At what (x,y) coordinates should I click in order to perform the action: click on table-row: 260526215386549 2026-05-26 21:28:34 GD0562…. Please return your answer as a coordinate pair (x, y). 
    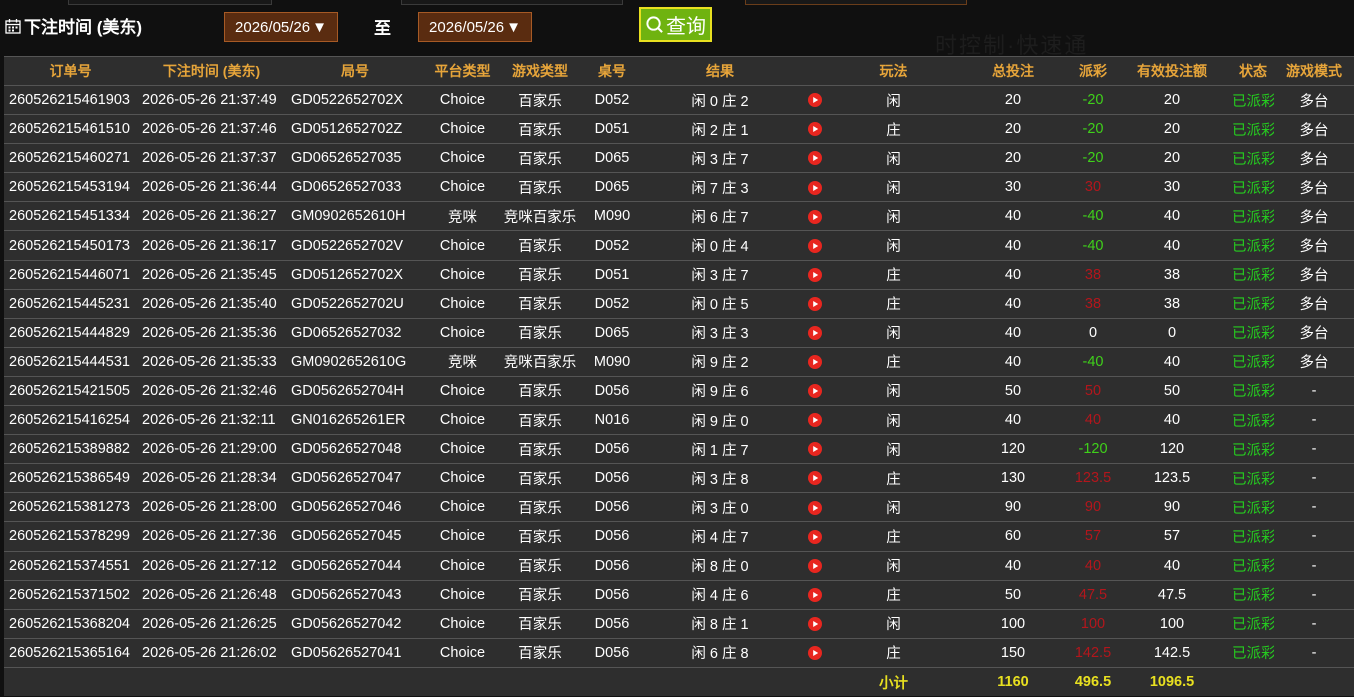
    Looking at the image, I should click on (679, 478).